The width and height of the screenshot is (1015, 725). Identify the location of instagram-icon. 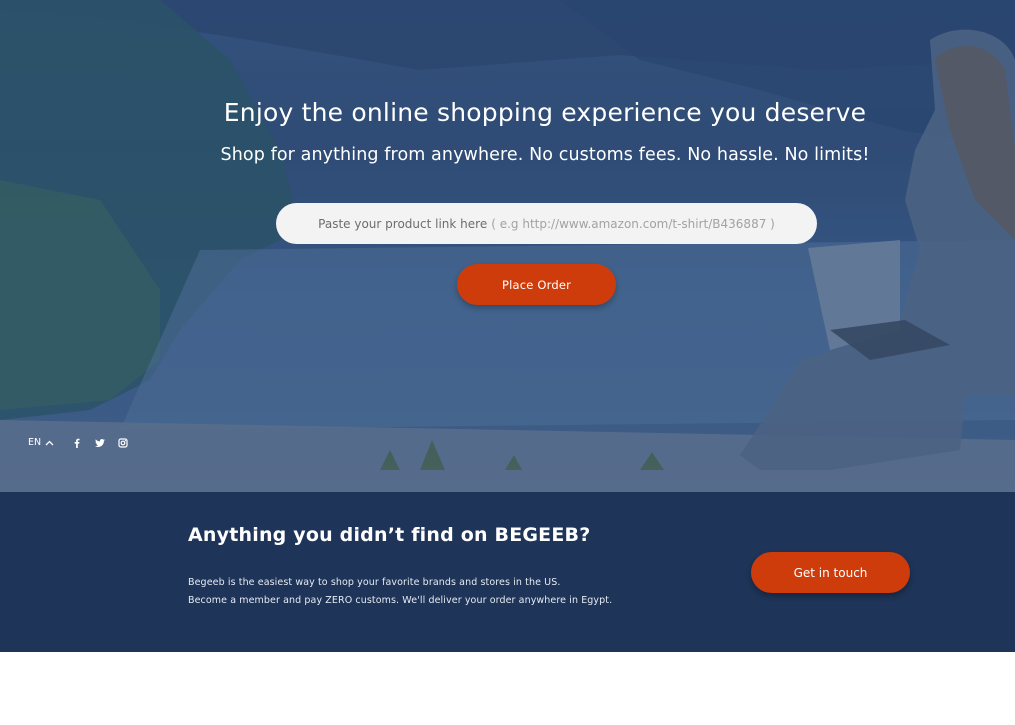
(123, 443).